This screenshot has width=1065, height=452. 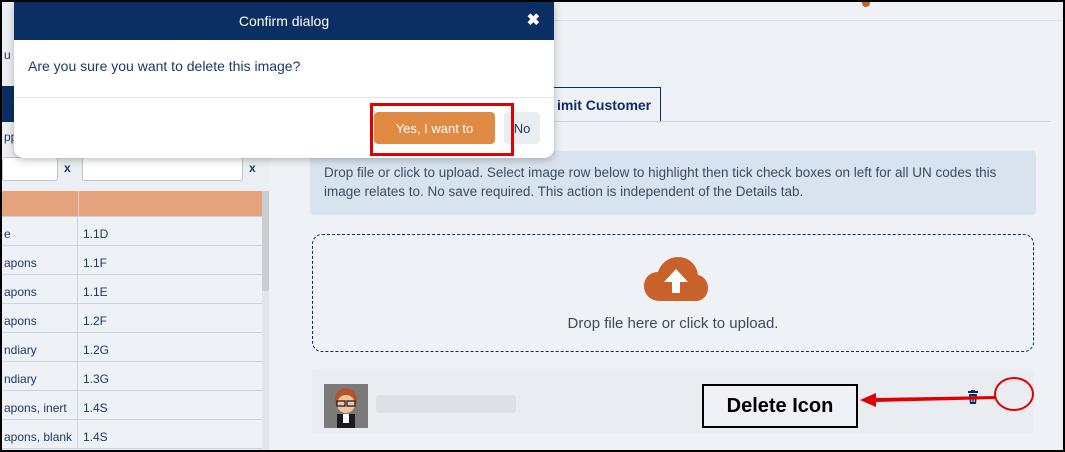 What do you see at coordinates (95, 292) in the screenshot?
I see `un-code-cell: 1.1E` at bounding box center [95, 292].